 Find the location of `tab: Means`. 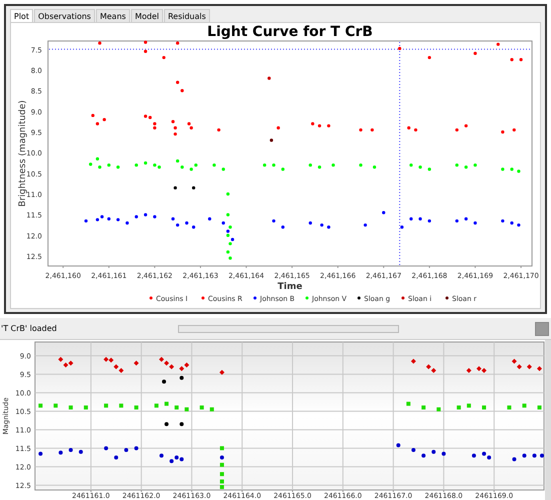

tab: Means is located at coordinates (113, 15).